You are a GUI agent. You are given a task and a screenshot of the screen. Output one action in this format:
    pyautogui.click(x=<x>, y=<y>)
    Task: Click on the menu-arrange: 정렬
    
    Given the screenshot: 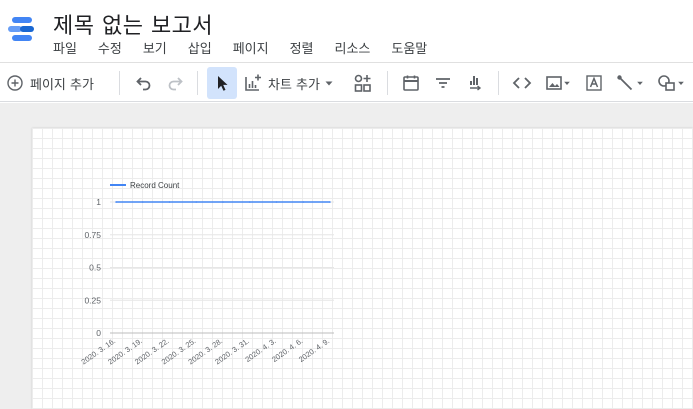 What is the action you would take?
    pyautogui.click(x=302, y=47)
    